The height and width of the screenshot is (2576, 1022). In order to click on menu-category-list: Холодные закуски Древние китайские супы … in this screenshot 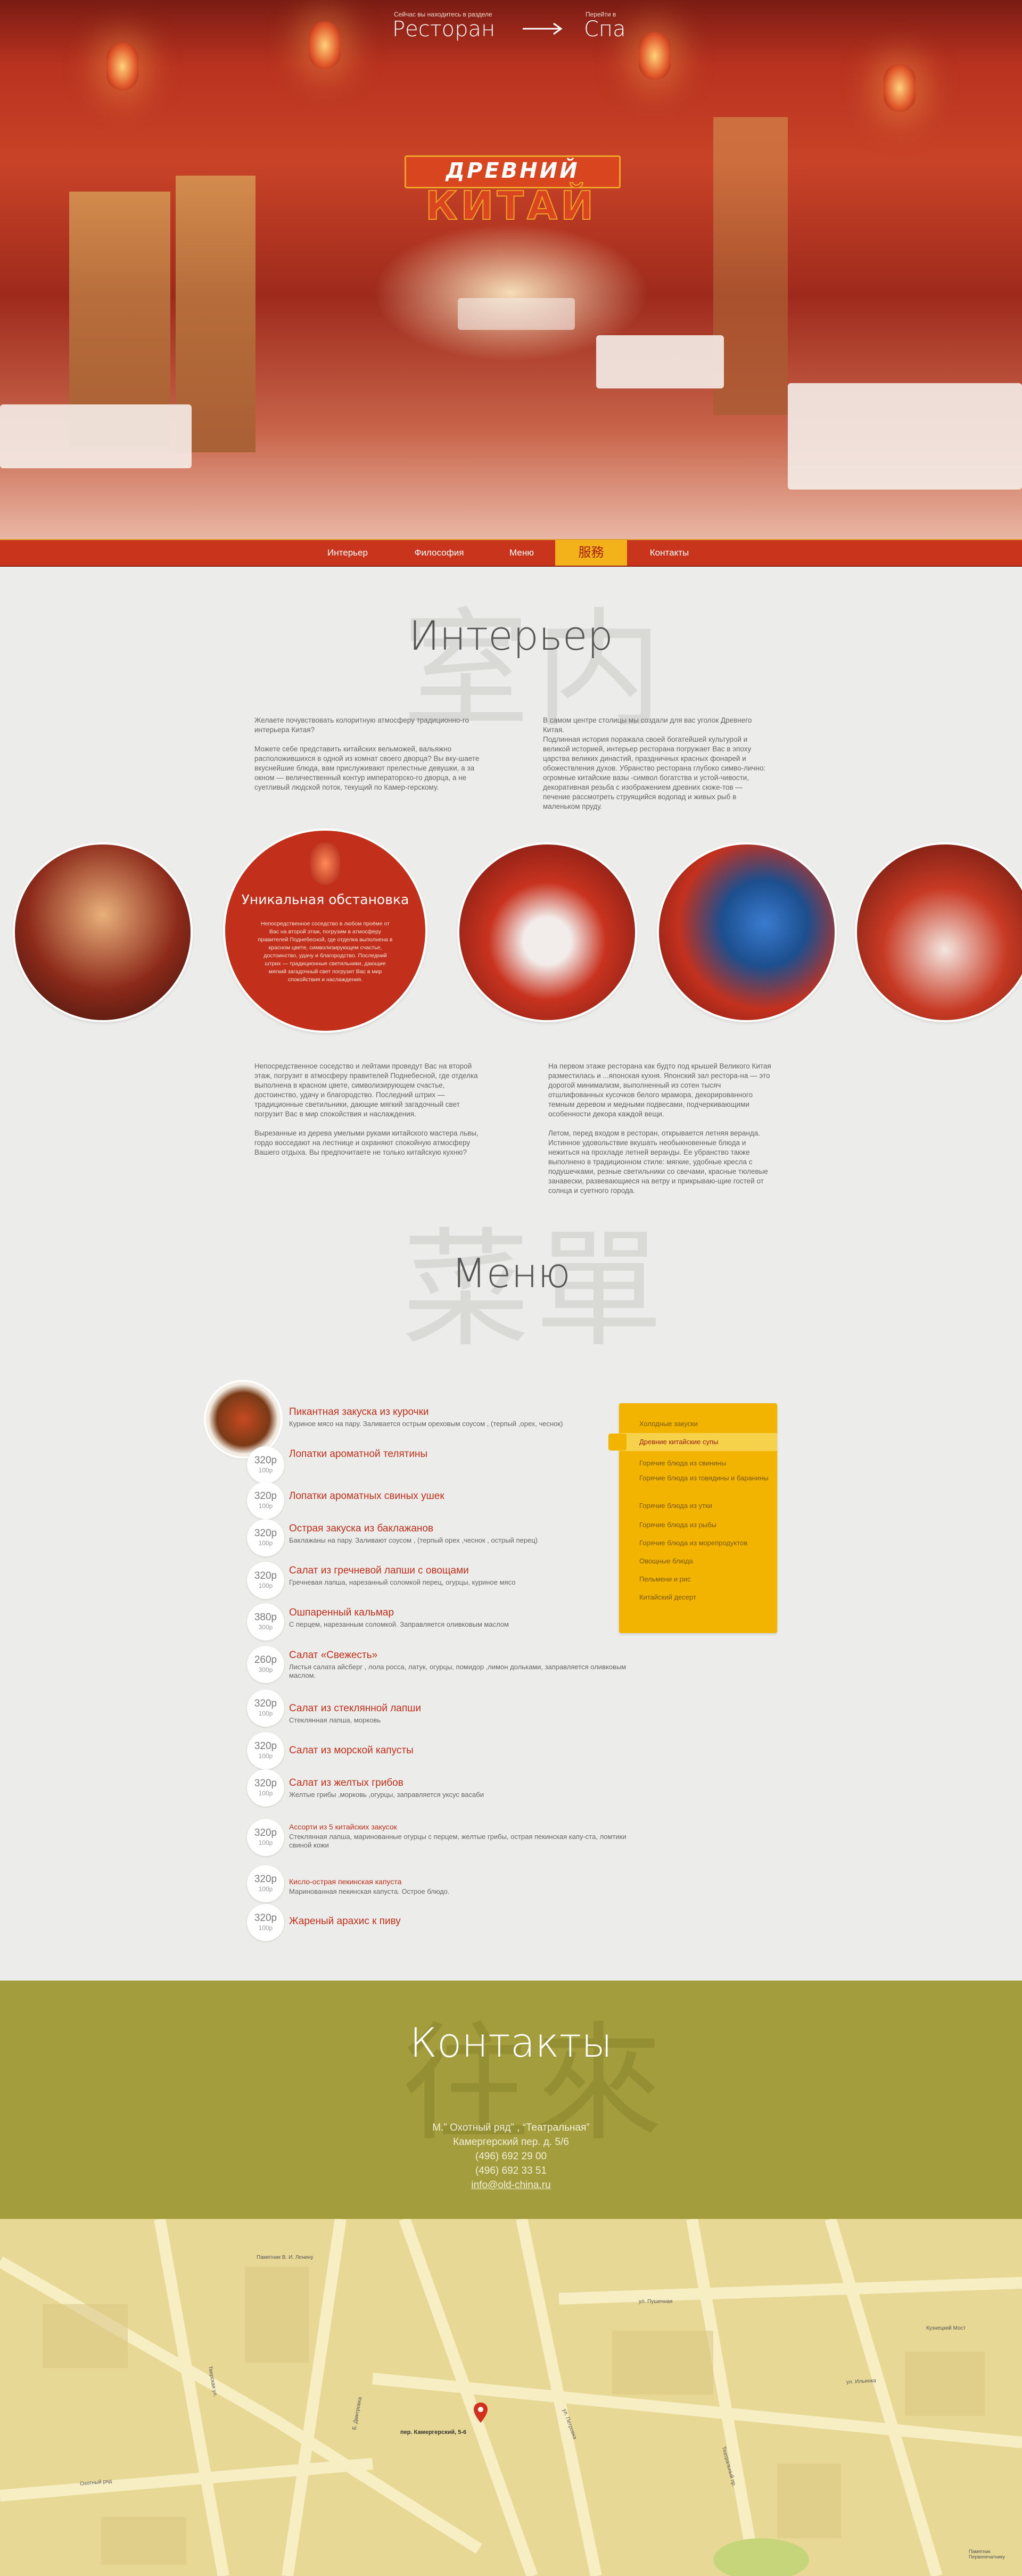, I will do `click(692, 1518)`.